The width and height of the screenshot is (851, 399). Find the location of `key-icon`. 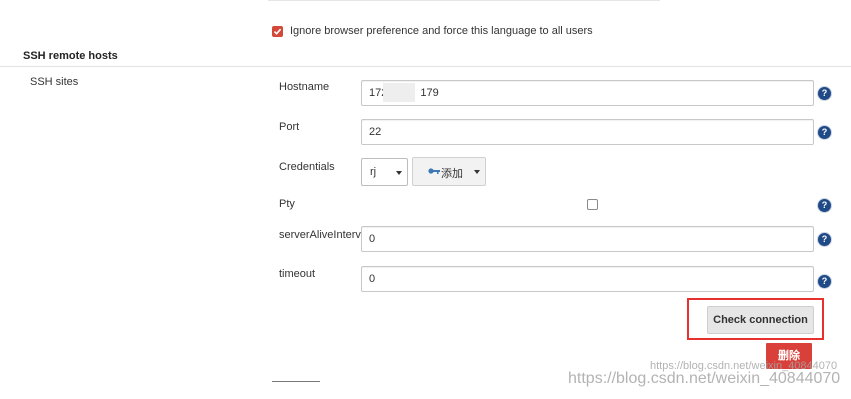

key-icon is located at coordinates (434, 171).